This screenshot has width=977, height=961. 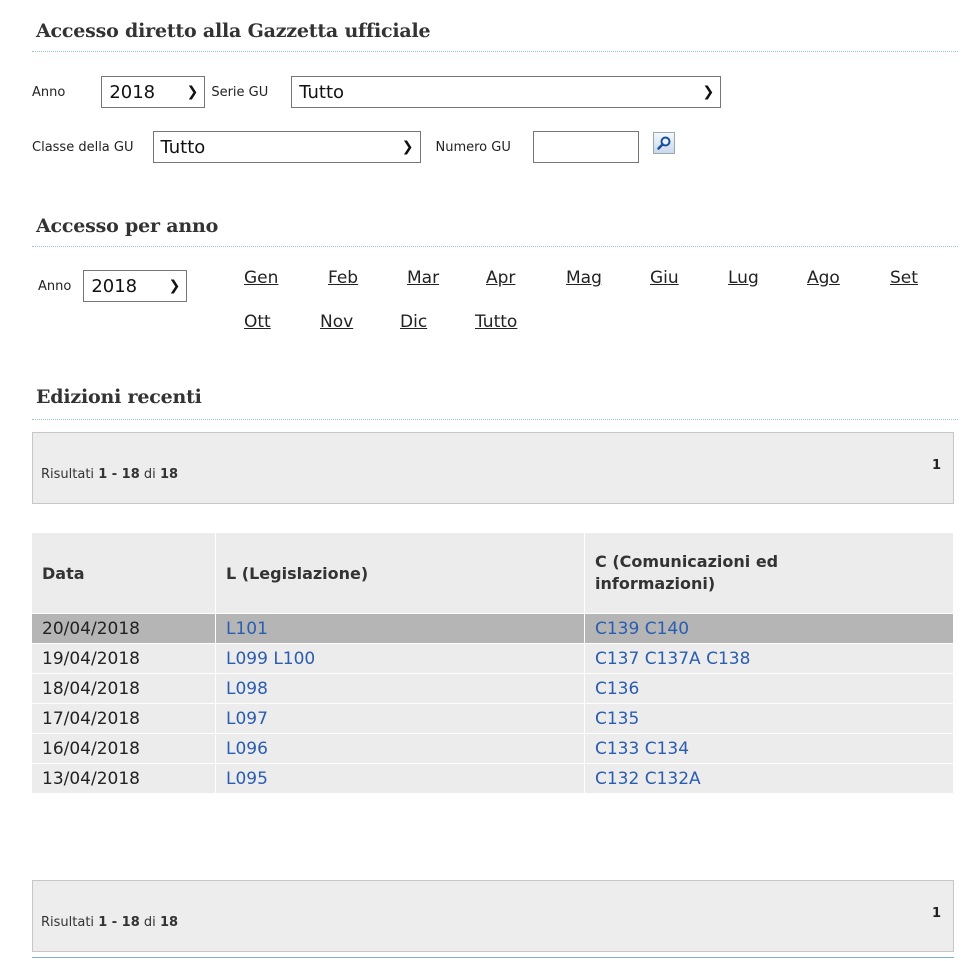 I want to click on section-title: Edizioni recenti, so click(x=119, y=397).